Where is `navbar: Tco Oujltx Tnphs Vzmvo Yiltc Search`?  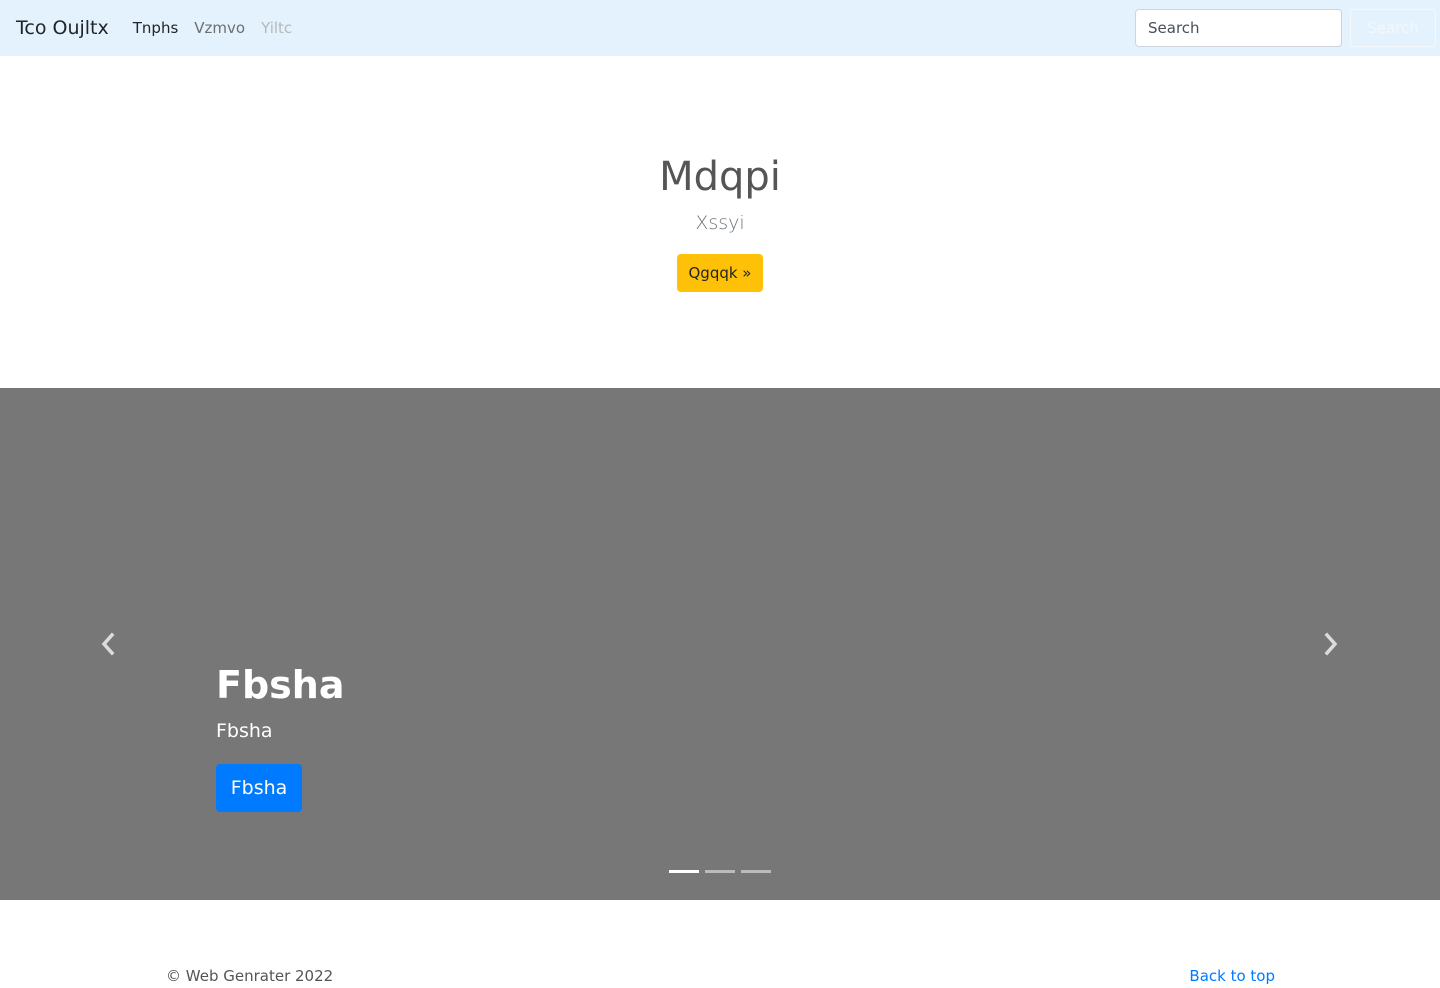
navbar: Tco Oujltx Tnphs Vzmvo Yiltc Search is located at coordinates (720, 28).